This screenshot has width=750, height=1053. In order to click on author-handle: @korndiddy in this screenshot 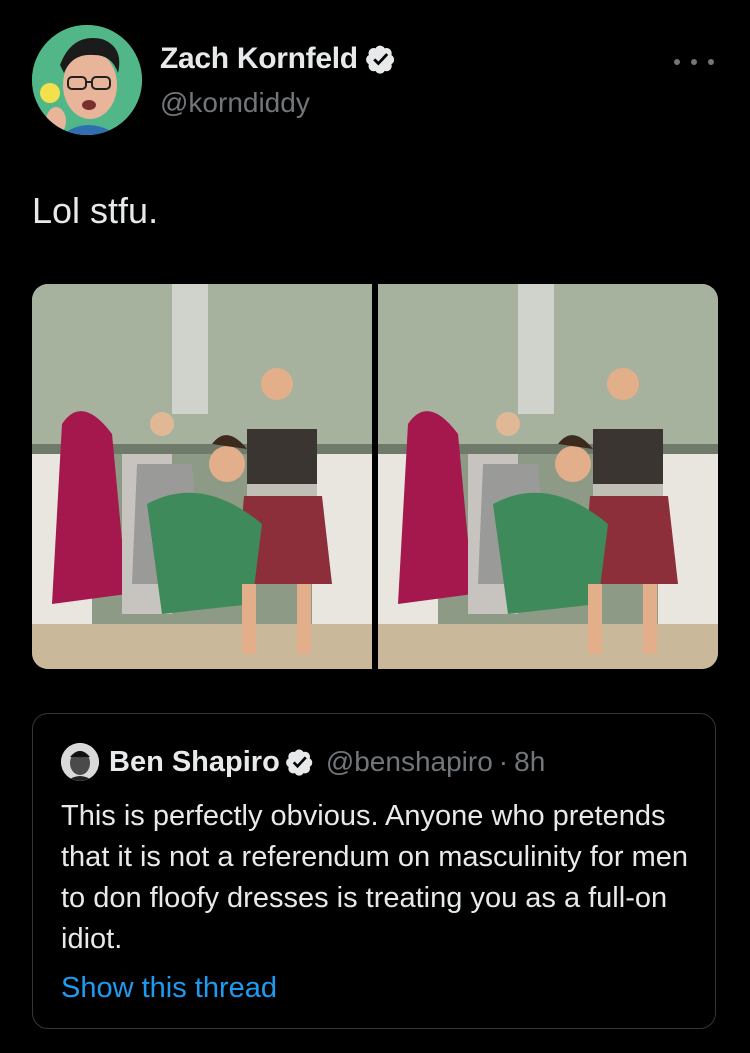, I will do `click(235, 103)`.